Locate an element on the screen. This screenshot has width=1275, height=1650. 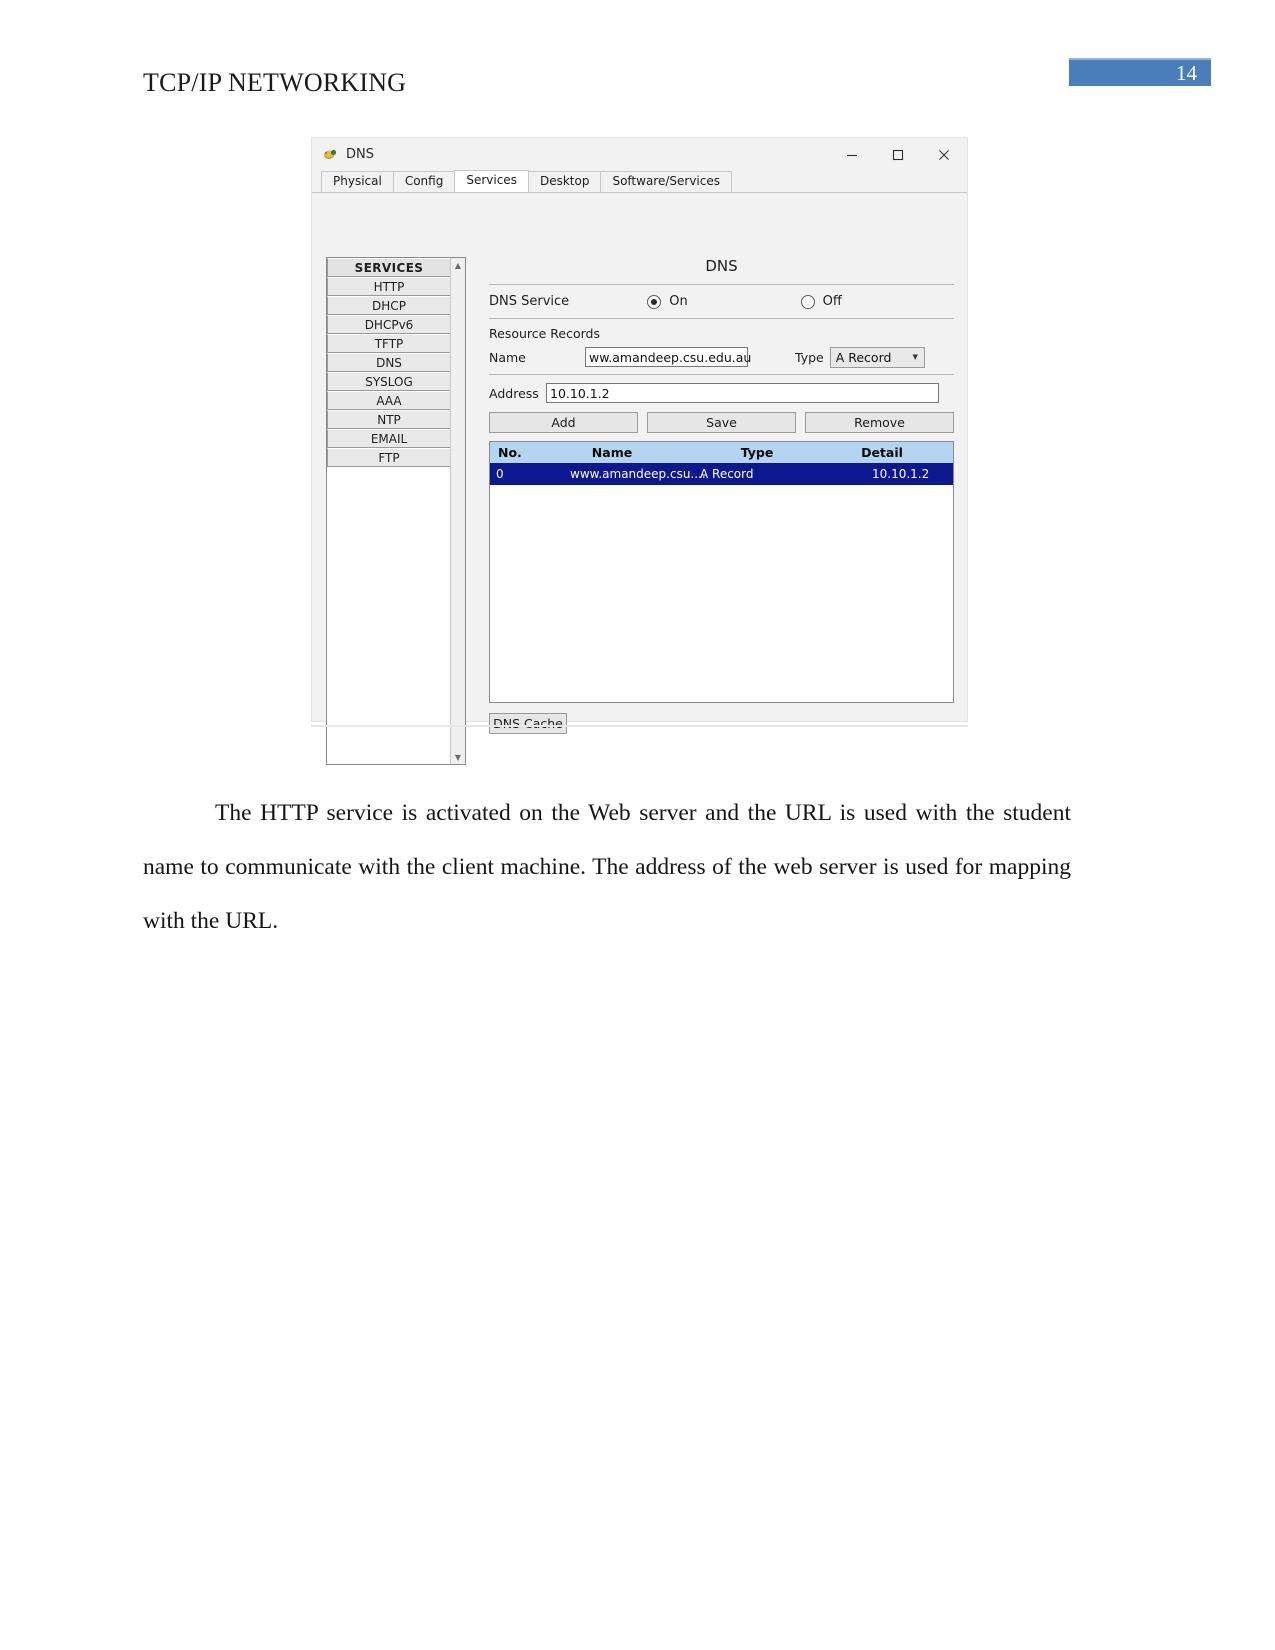
address-input: 10.10.1.2 is located at coordinates (742, 393).